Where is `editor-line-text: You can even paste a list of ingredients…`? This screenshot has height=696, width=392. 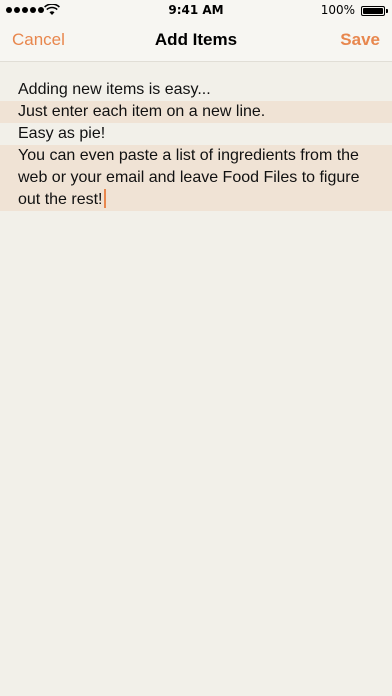 editor-line-text: You can even paste a list of ingredients… is located at coordinates (189, 177).